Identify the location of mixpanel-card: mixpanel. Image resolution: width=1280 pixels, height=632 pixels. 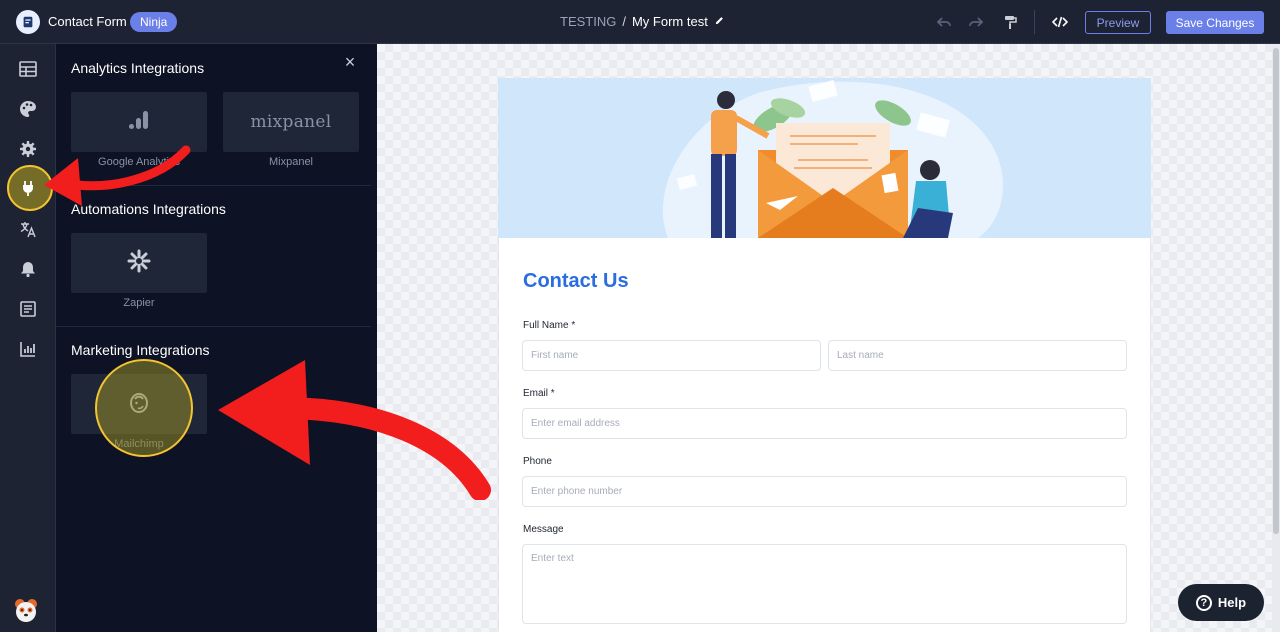
(291, 122).